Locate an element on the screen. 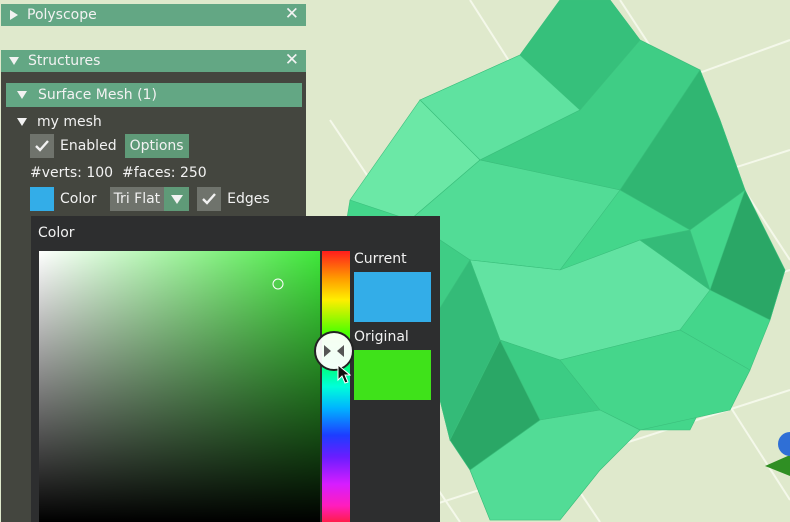  stats-text: #verts: 100 #faces: 250 is located at coordinates (118, 173).